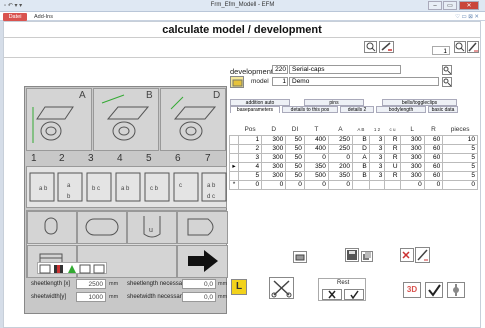 Image resolution: width=485 pixels, height=328 pixels. What do you see at coordinates (353, 148) in the screenshot?
I see `table-row: 2 300 50 400 250 D 3 R 300 60 5` at bounding box center [353, 148].